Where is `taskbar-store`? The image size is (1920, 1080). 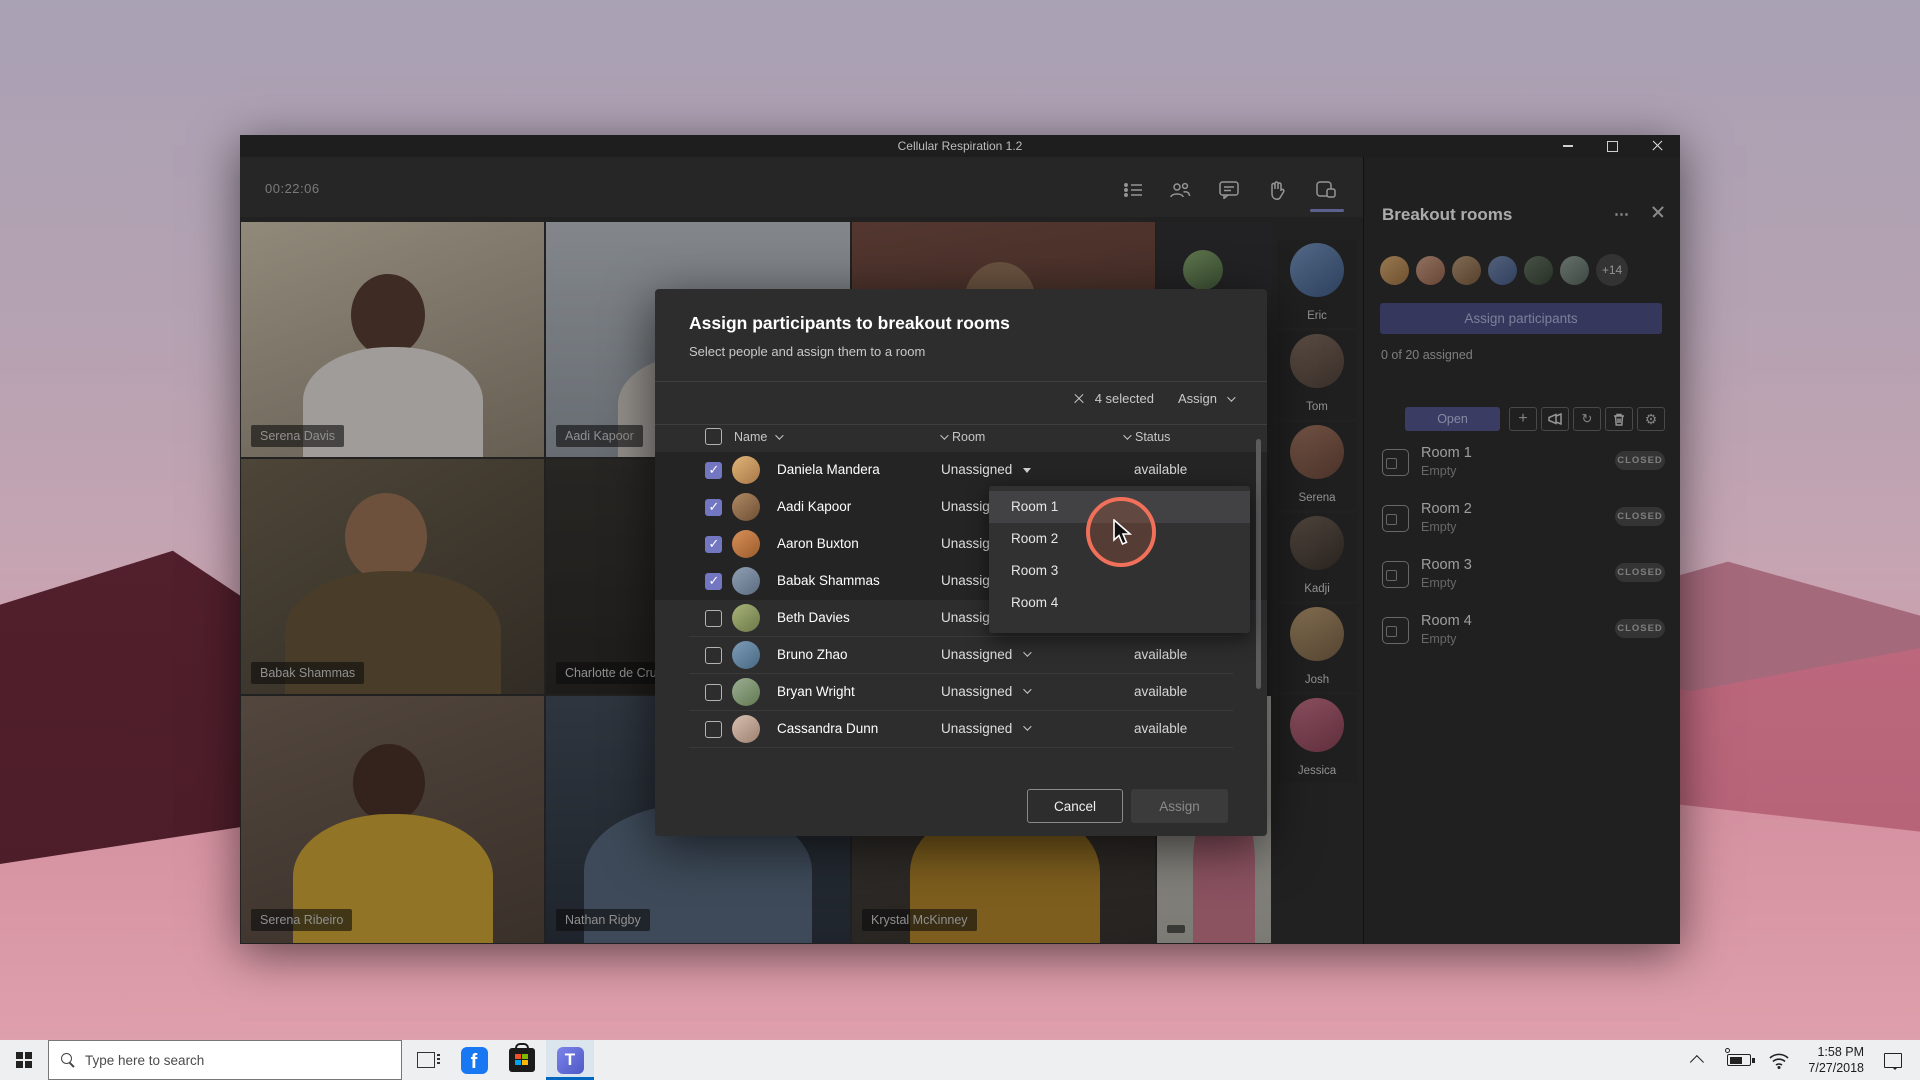 taskbar-store is located at coordinates (522, 1060).